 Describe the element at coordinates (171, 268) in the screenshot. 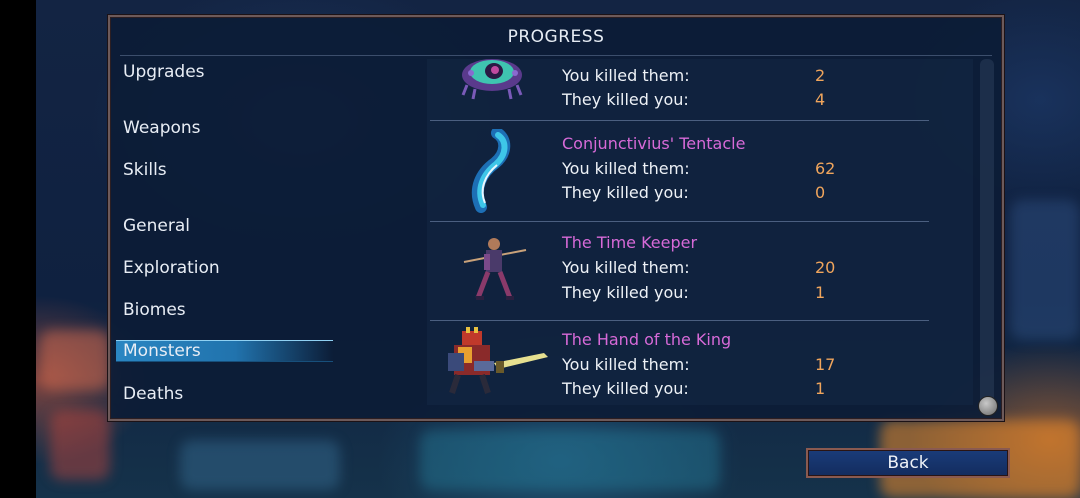

I see `menu-item-exploration: Exploration` at that location.